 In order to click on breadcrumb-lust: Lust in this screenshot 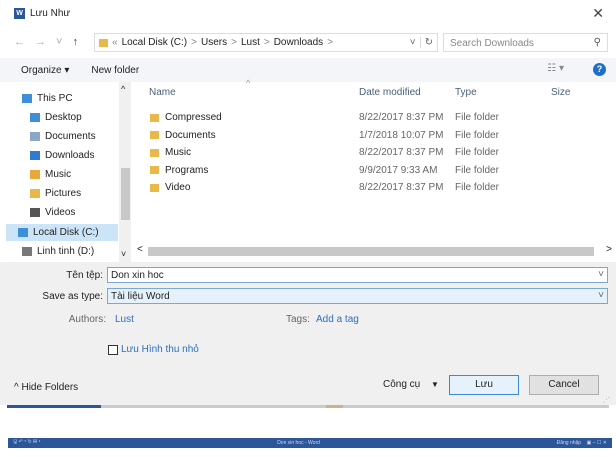, I will do `click(250, 42)`.